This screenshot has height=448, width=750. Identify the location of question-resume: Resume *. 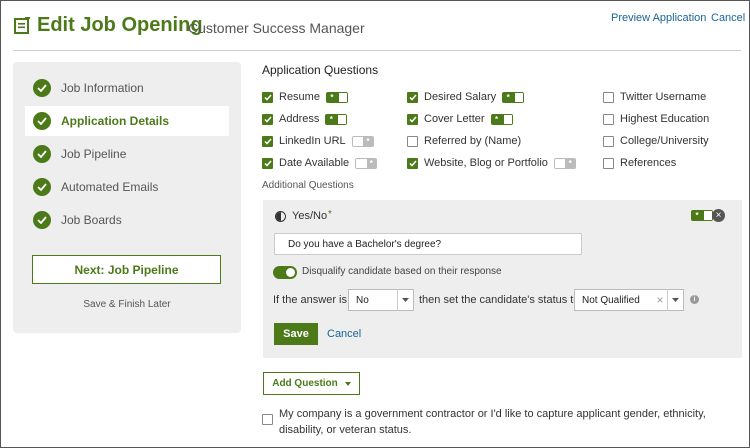
(305, 97).